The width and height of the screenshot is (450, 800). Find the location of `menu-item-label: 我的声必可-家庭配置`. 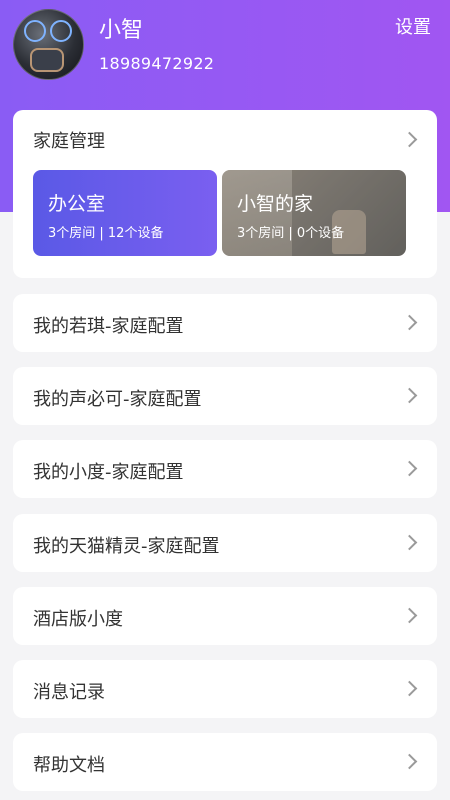

menu-item-label: 我的声必可-家庭配置 is located at coordinates (117, 399).